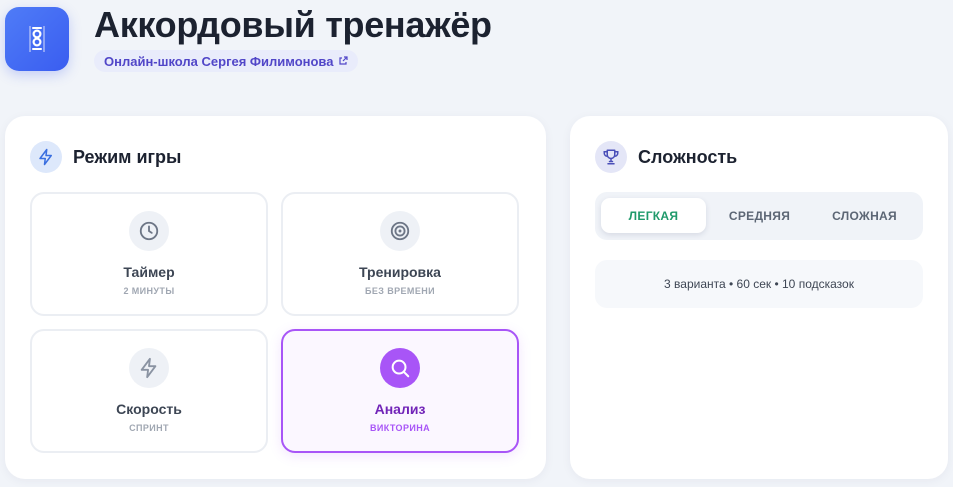  Describe the element at coordinates (149, 254) in the screenshot. I see `mode-timer-button: Таймер 2 МИНУТЫ` at that location.